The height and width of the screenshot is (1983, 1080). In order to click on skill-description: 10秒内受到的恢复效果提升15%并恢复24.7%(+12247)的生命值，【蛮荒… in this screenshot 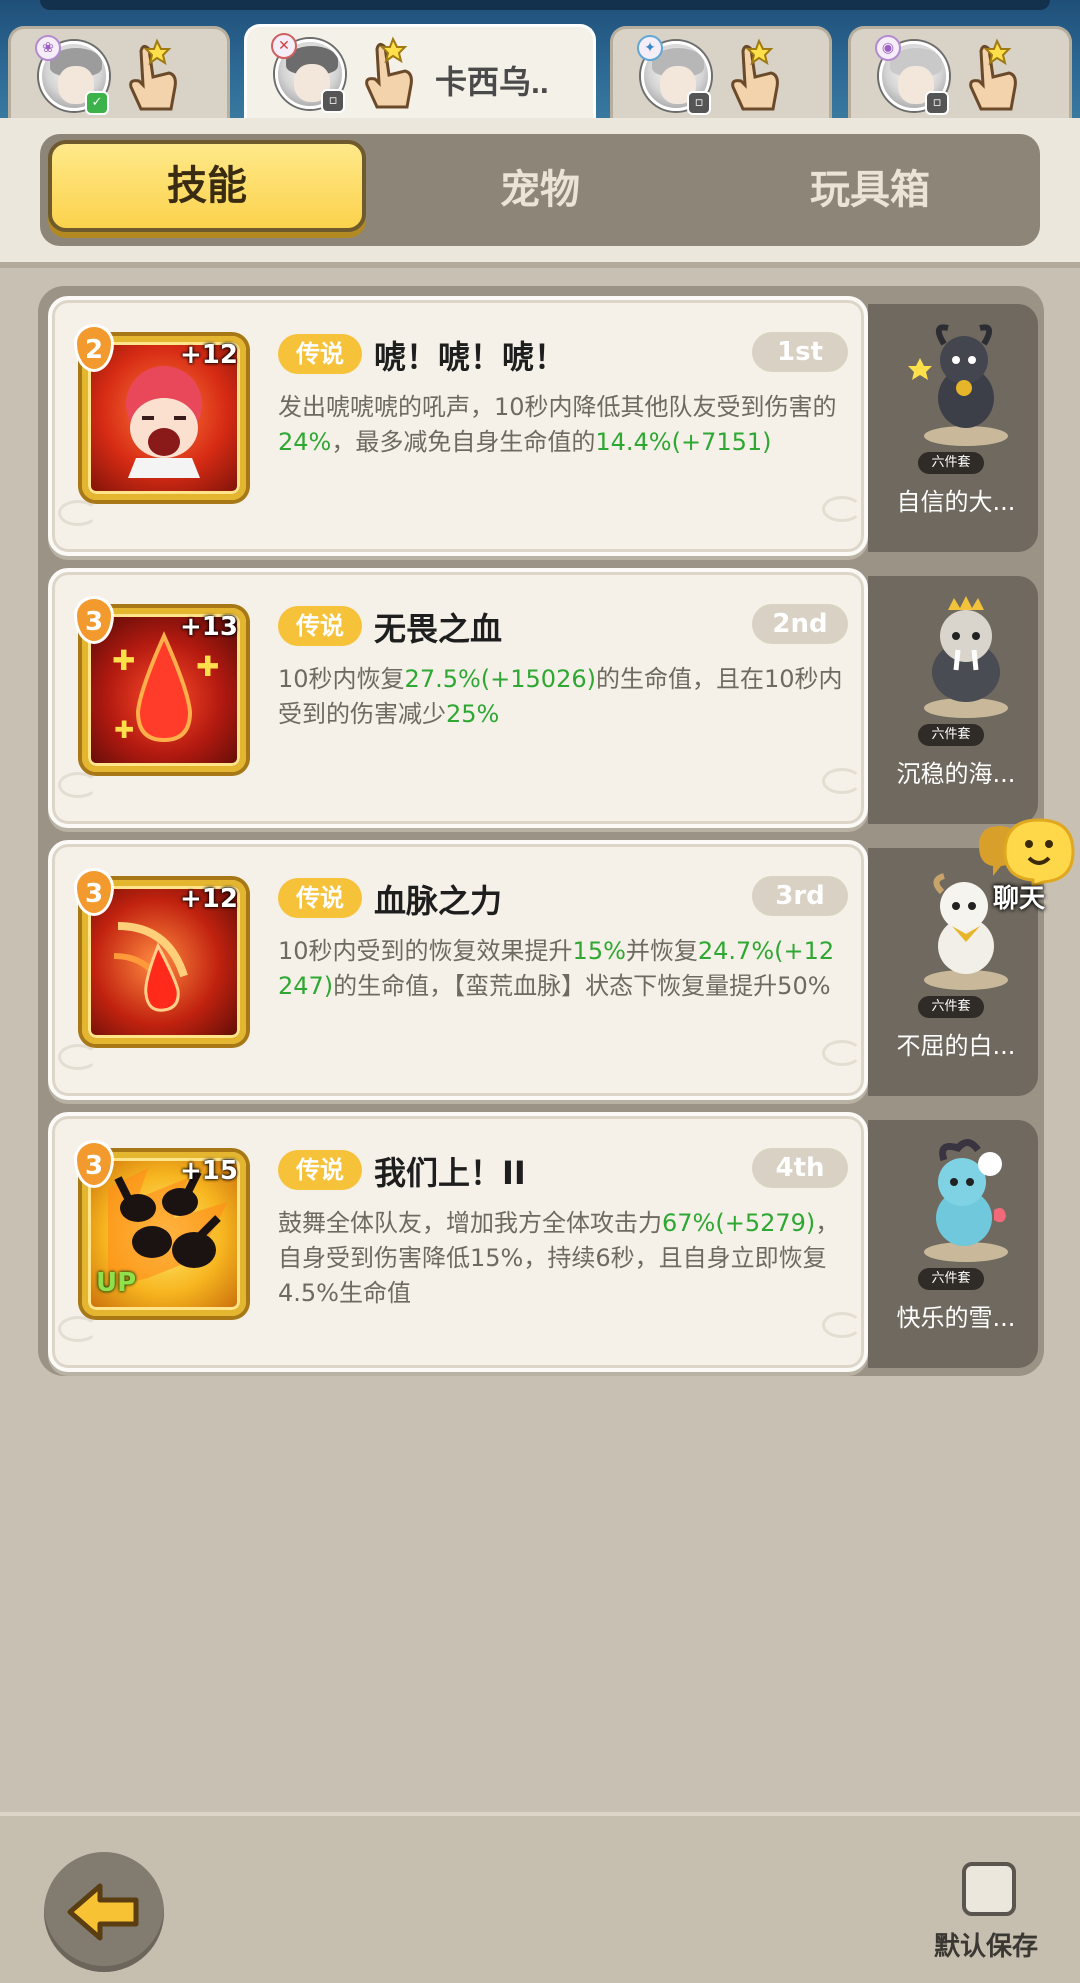, I will do `click(556, 968)`.